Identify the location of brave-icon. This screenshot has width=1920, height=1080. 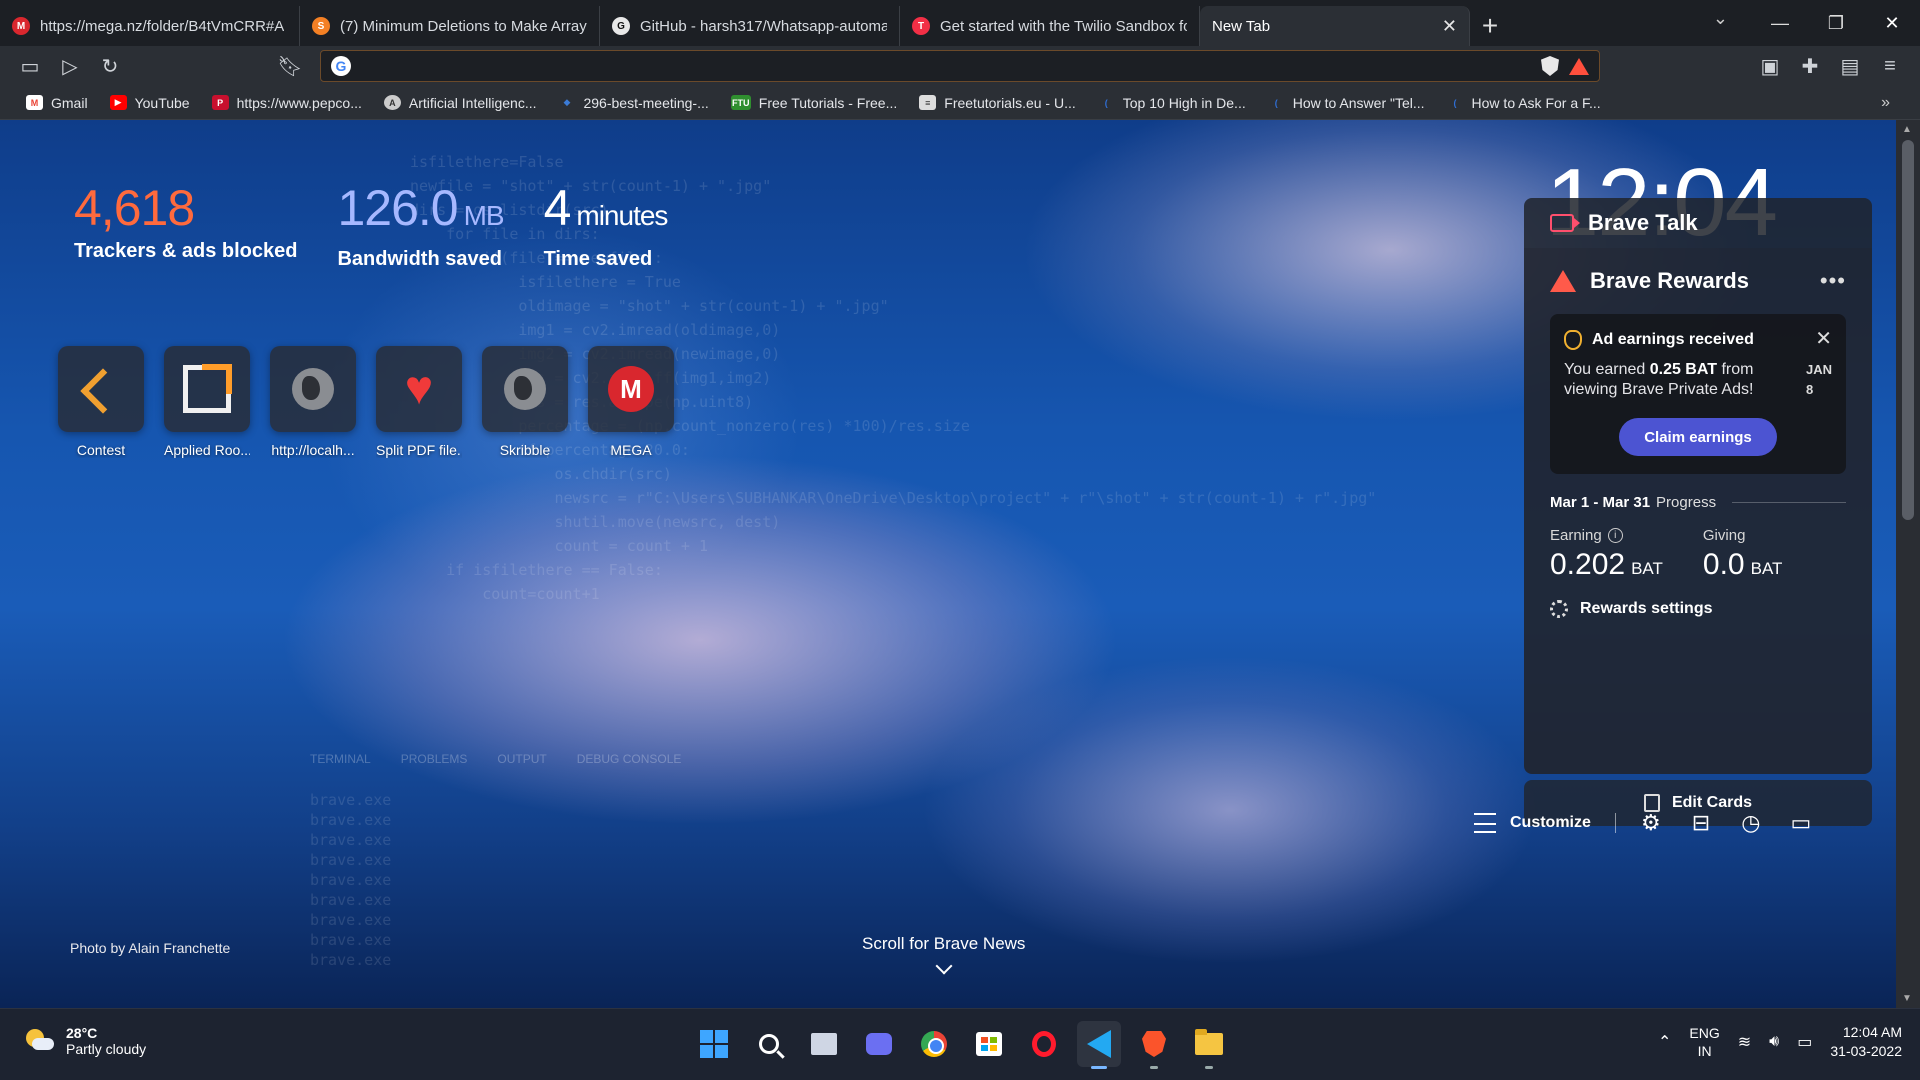
(1154, 1044).